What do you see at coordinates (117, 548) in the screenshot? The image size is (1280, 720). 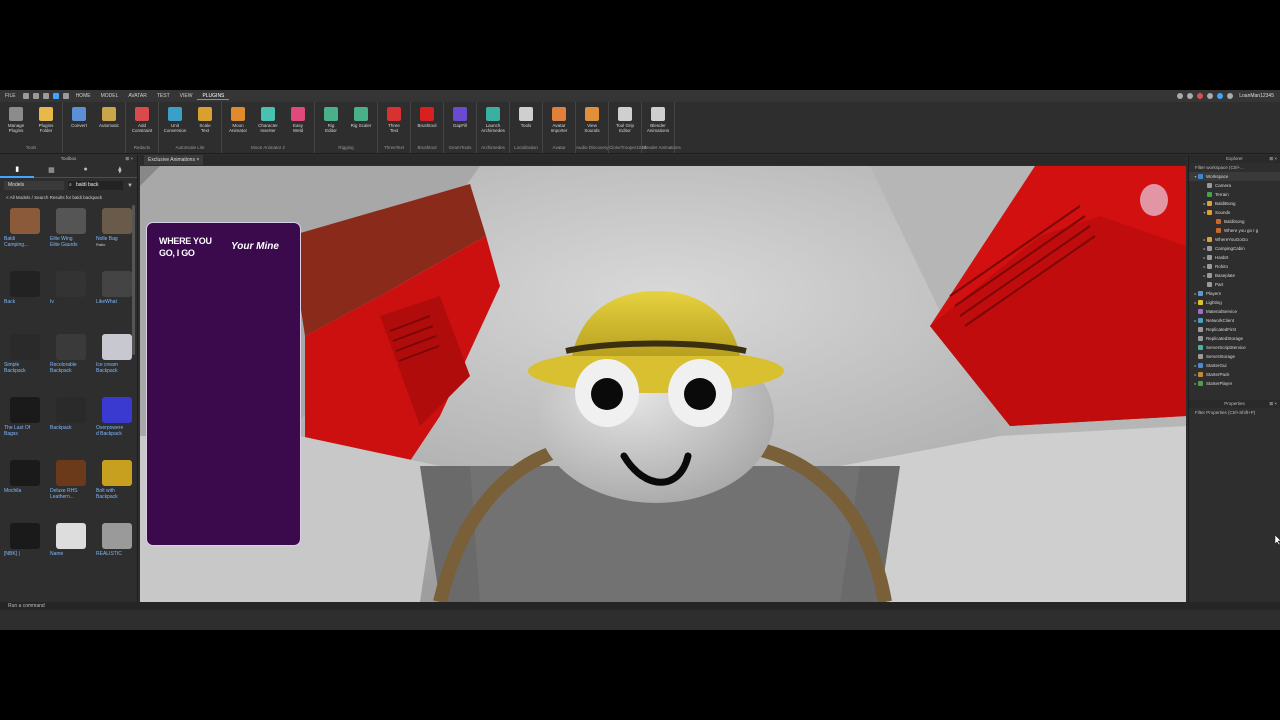 I see `toolbox-item: REALISTIC` at bounding box center [117, 548].